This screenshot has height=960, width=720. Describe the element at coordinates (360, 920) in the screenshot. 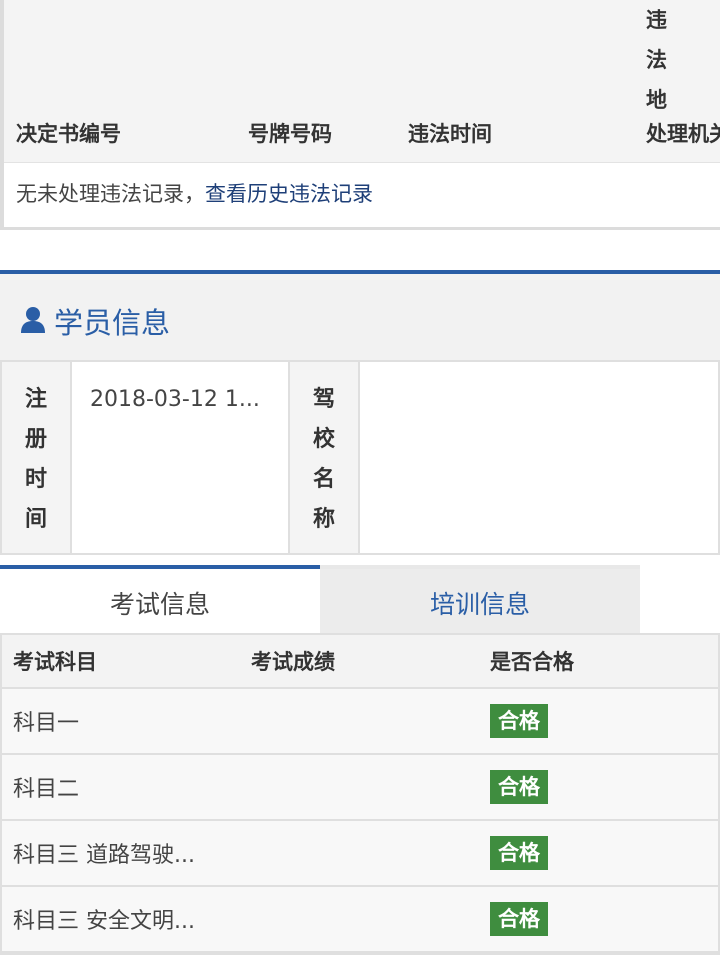

I see `table-row: 科目三 安全文明... 合格` at that location.